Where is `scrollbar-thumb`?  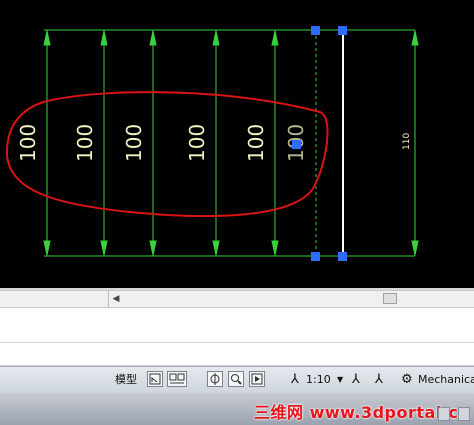 scrollbar-thumb is located at coordinates (390, 298).